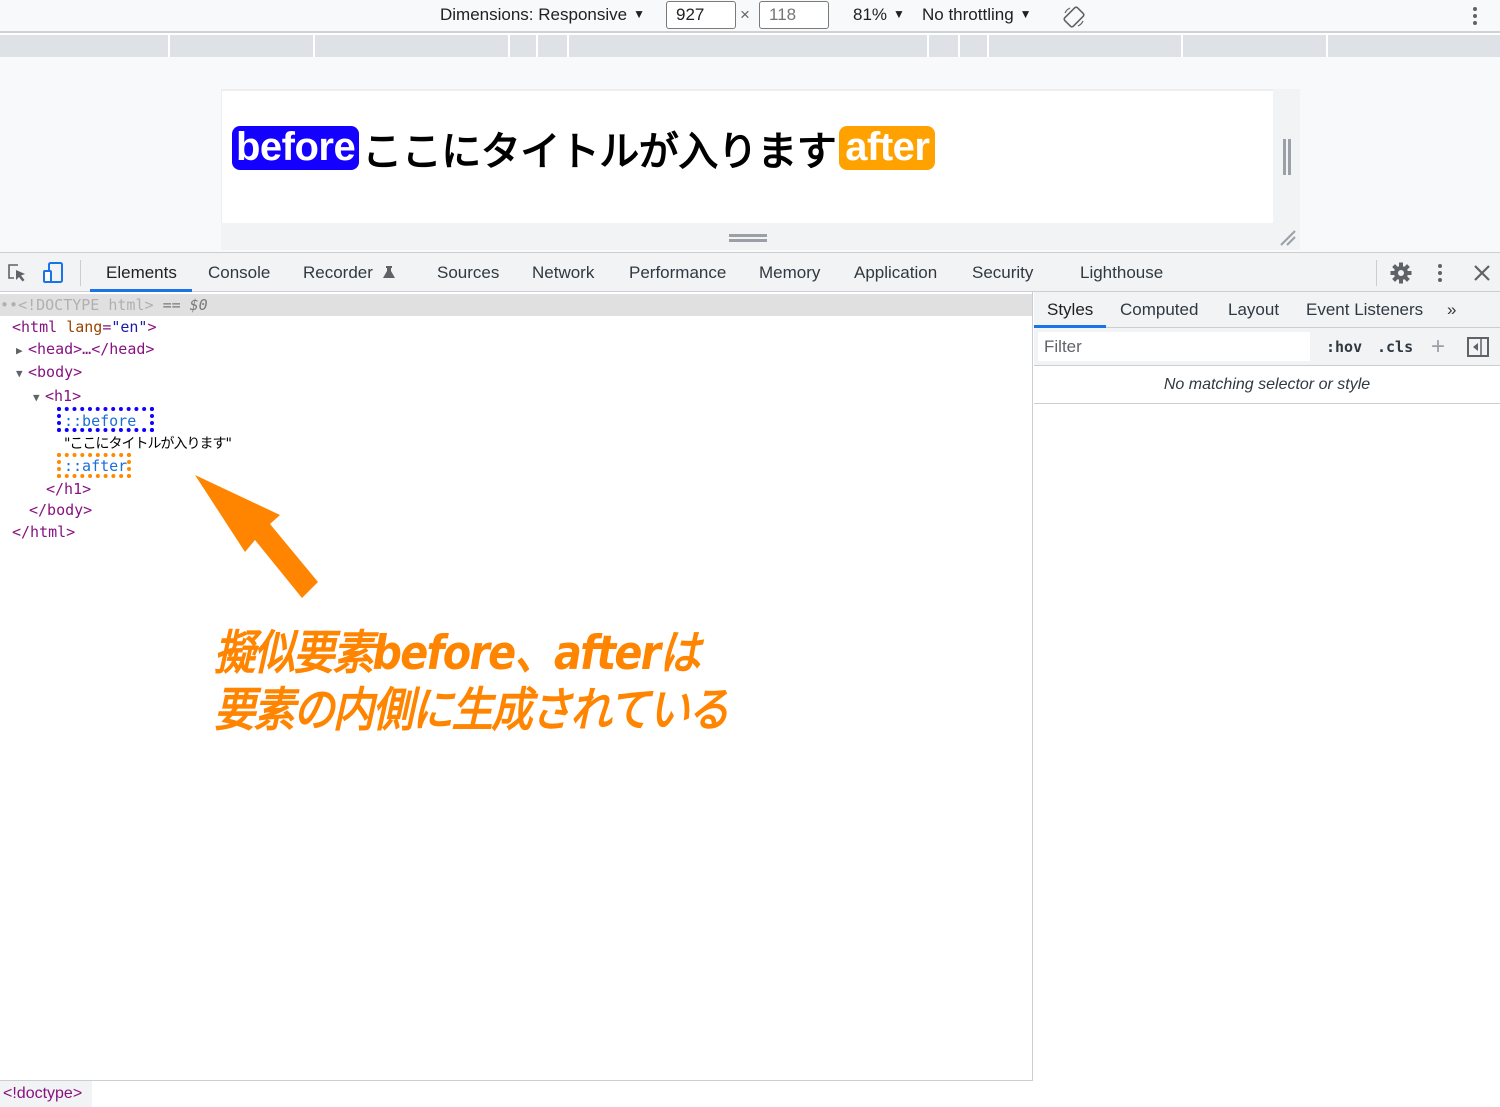  I want to click on dom-node-before: ::before, so click(100, 421).